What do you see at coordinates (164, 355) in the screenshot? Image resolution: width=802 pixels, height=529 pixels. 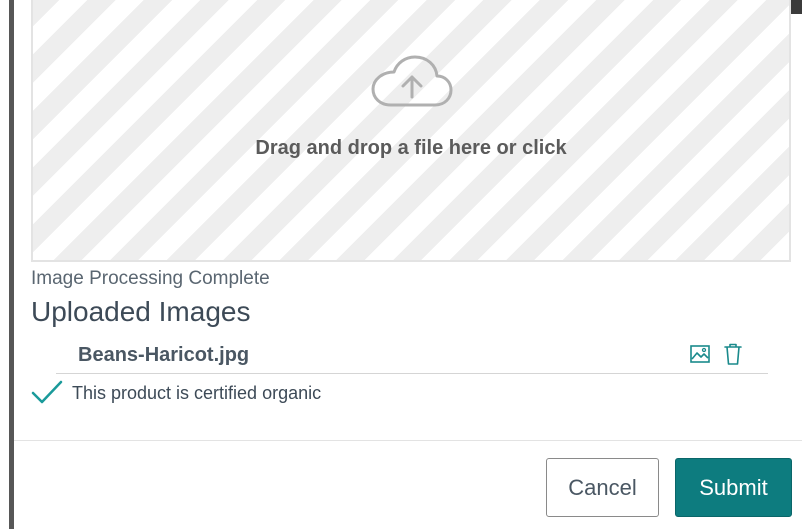 I see `file-name: Beans-Haricot.jpg` at bounding box center [164, 355].